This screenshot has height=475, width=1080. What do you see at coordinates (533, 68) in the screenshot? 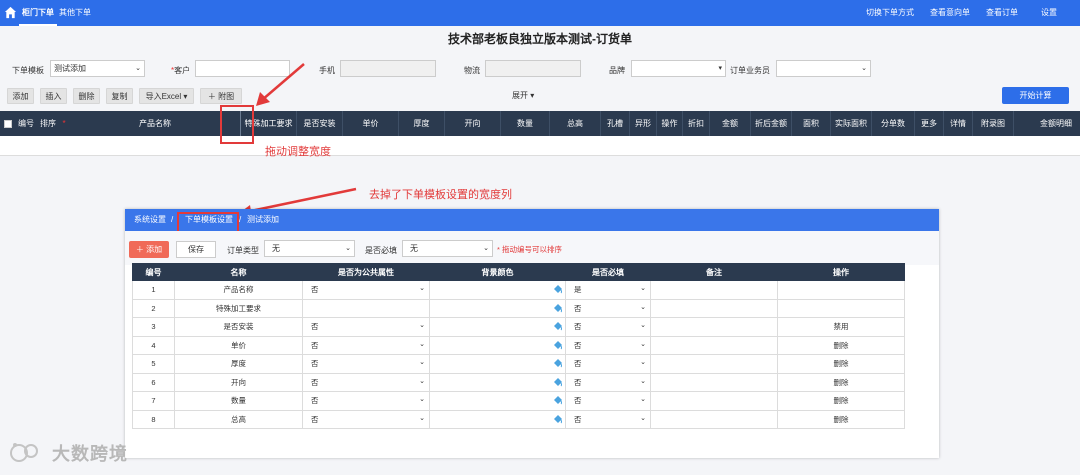
I see `logistics-input` at bounding box center [533, 68].